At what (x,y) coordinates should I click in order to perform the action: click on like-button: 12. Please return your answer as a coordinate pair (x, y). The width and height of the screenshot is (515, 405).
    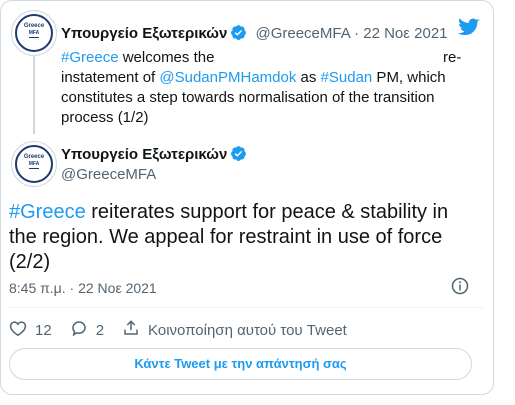
    Looking at the image, I should click on (30, 330).